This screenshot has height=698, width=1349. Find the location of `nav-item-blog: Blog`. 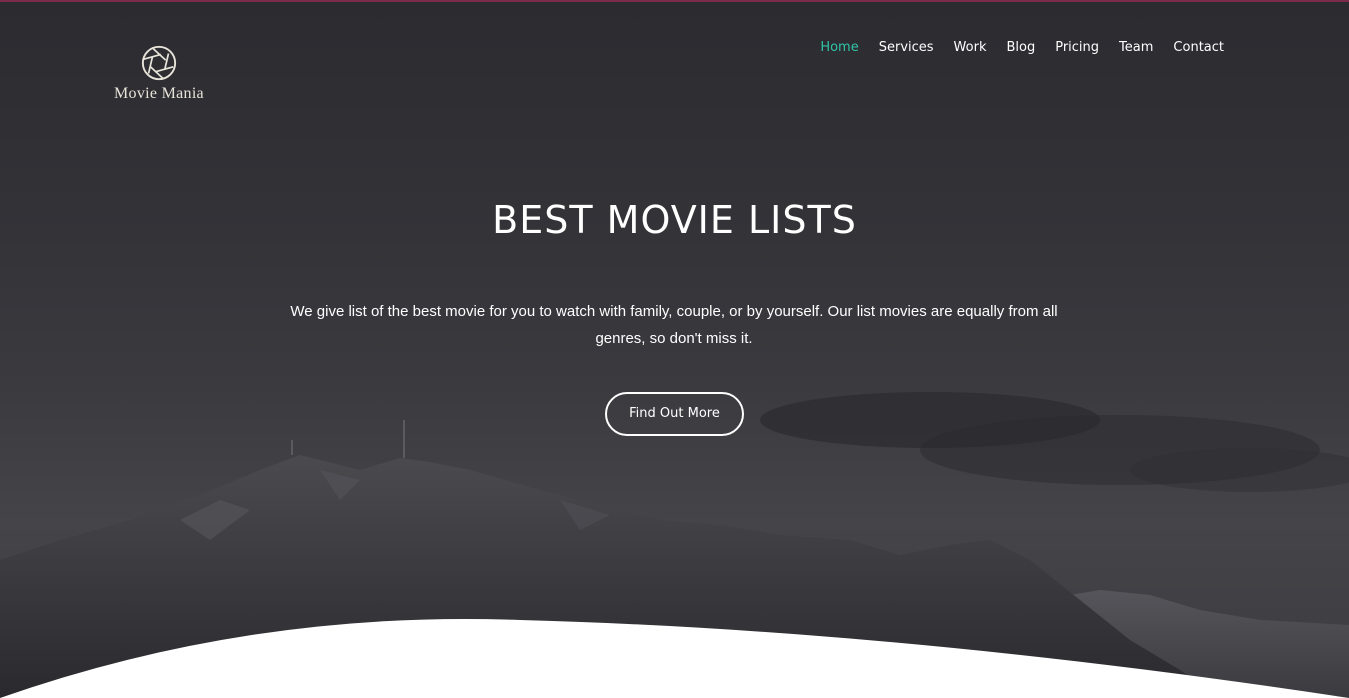

nav-item-blog: Blog is located at coordinates (1020, 48).